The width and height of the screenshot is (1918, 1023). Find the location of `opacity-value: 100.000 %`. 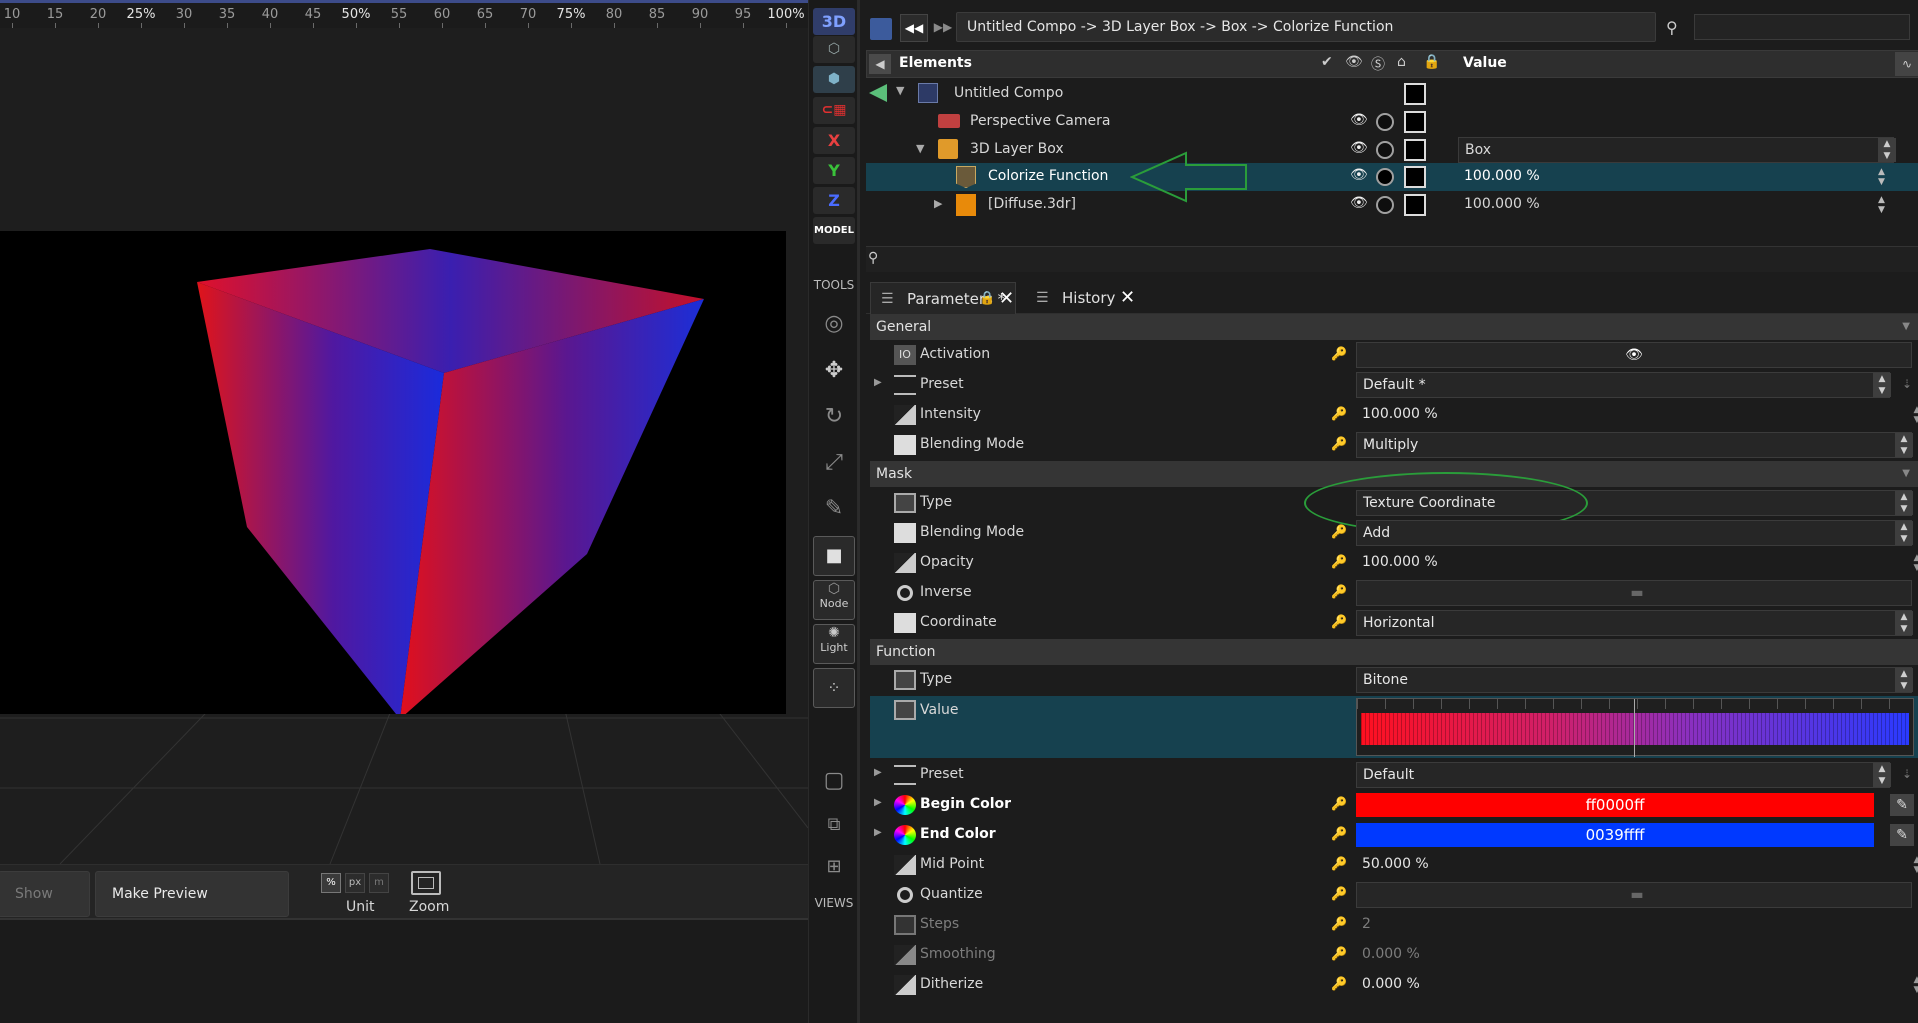

opacity-value: 100.000 % is located at coordinates (1634, 563).